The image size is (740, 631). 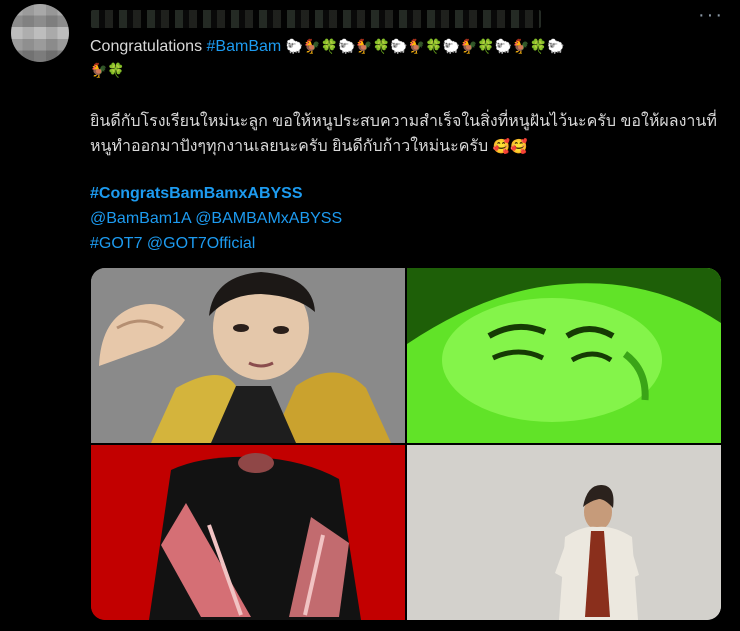 I want to click on photo-red-outfit, so click(x=248, y=532).